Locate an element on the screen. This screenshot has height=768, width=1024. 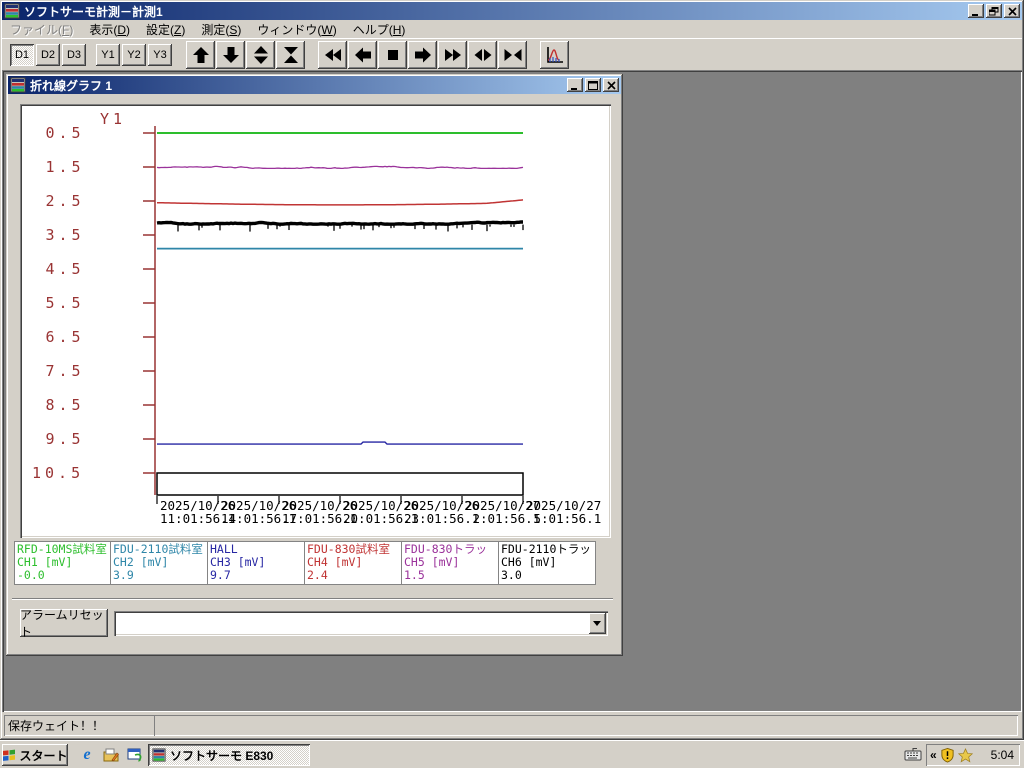
move-up-icon is located at coordinates (200, 55).